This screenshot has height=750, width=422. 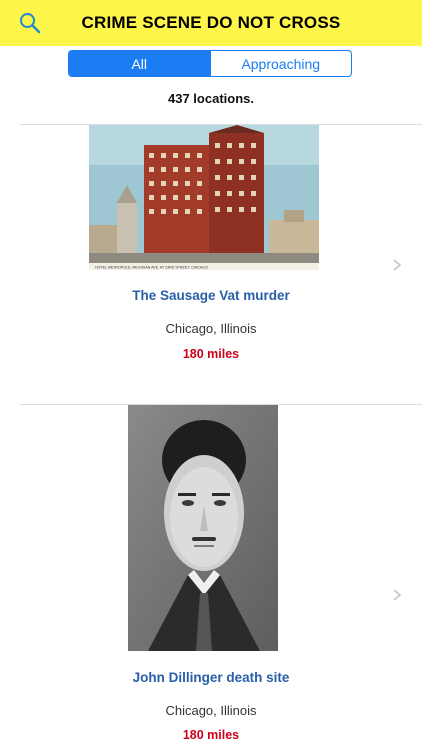 What do you see at coordinates (139, 63) in the screenshot?
I see `filter-all-tab: All` at bounding box center [139, 63].